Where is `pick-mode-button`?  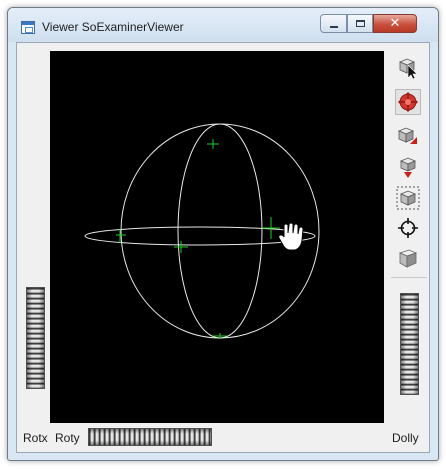
pick-mode-button is located at coordinates (408, 68).